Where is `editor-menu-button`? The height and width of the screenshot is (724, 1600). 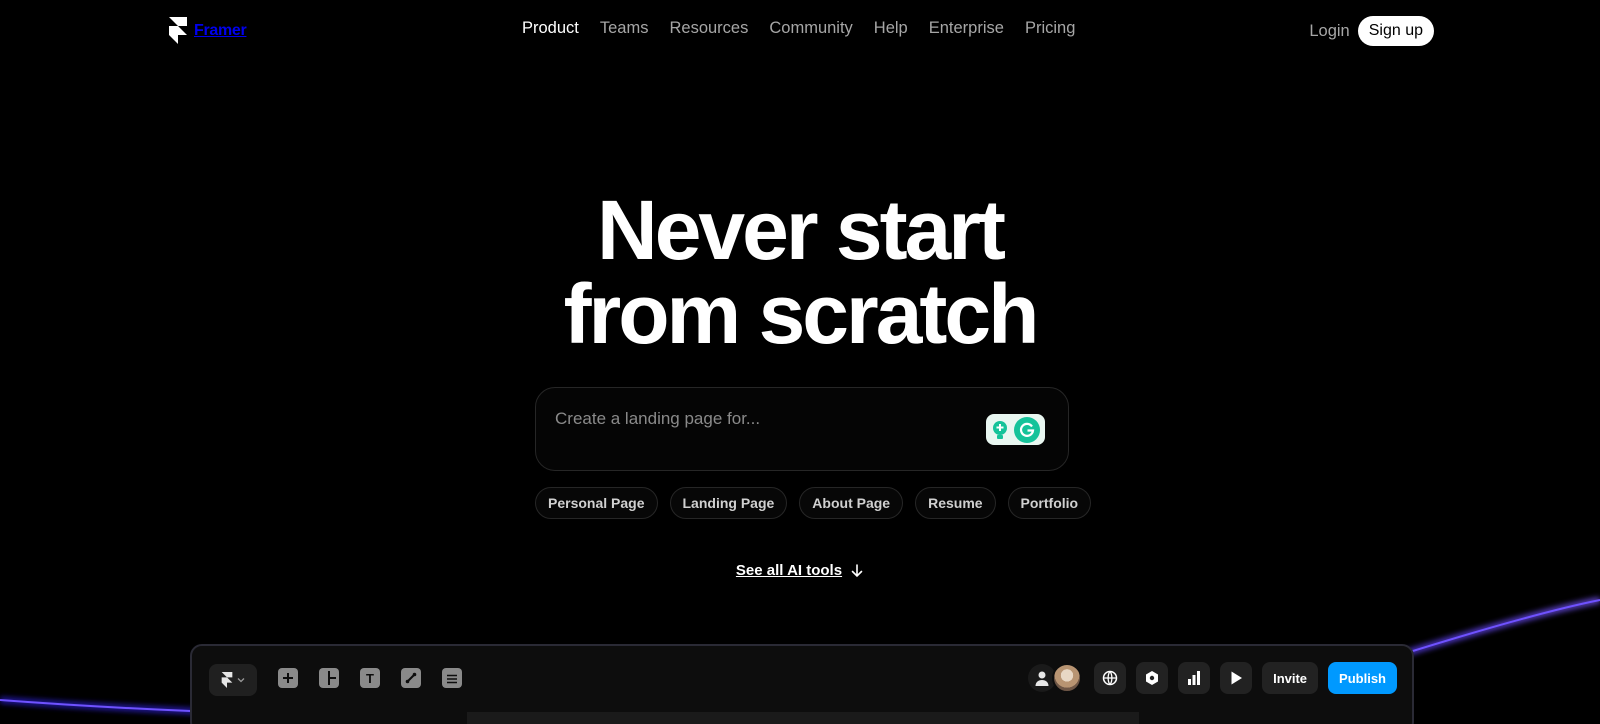 editor-menu-button is located at coordinates (233, 680).